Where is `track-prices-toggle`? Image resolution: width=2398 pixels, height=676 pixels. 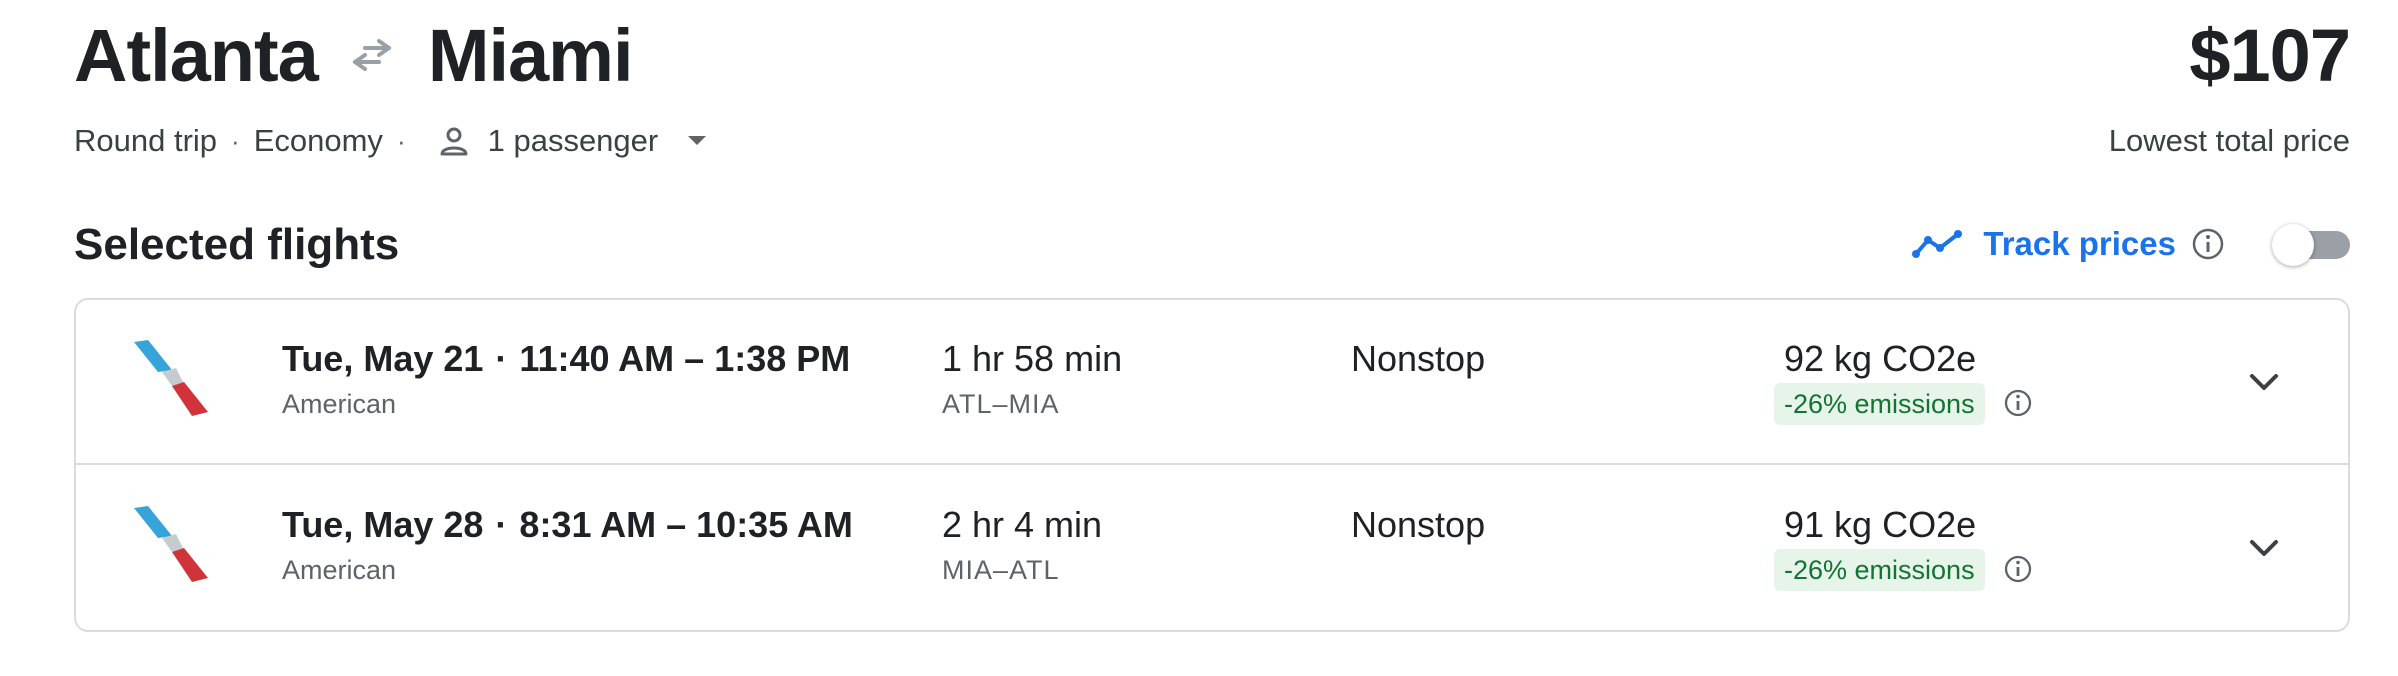
track-prices-toggle is located at coordinates (2311, 244).